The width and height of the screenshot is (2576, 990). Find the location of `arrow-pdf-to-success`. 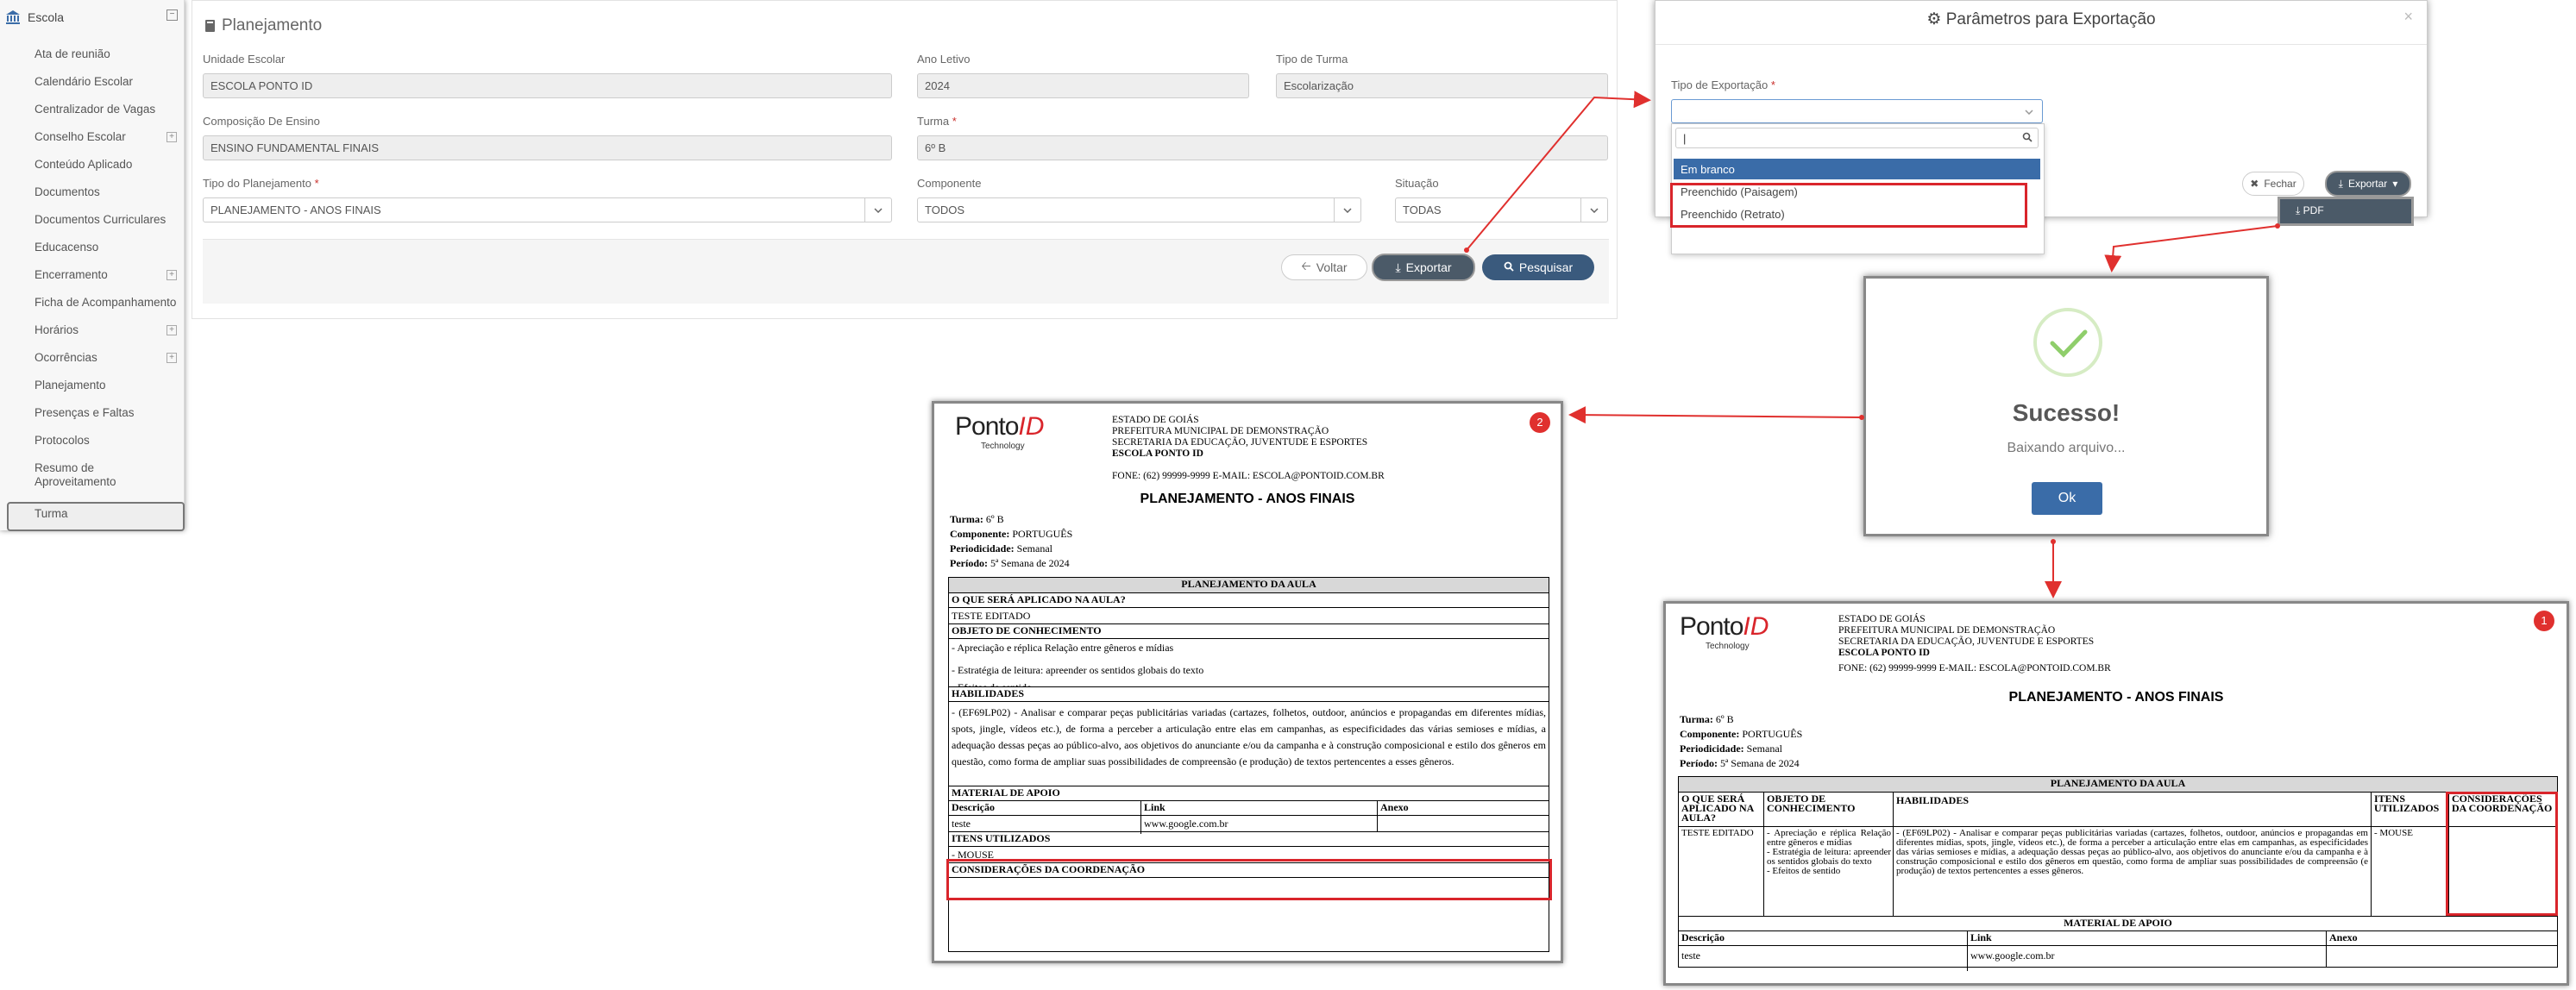

arrow-pdf-to-success is located at coordinates (2191, 249).